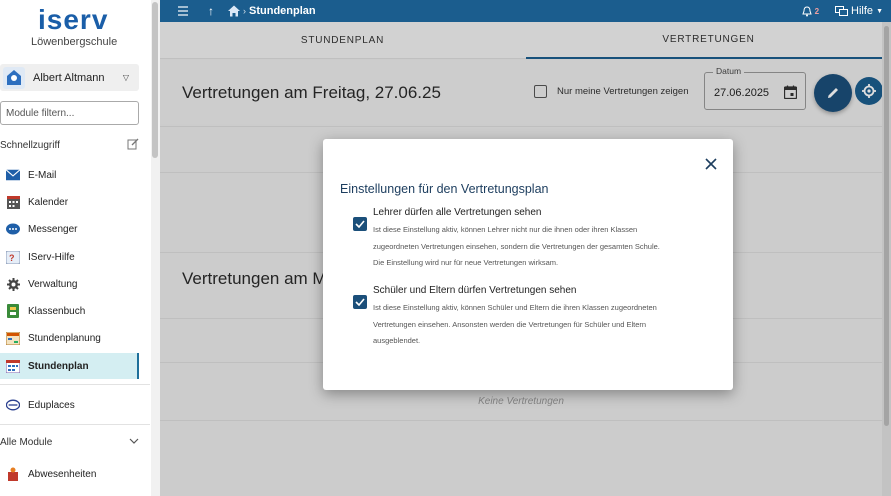  I want to click on sidebar-item-label: IServ-Hilfe, so click(51, 257).